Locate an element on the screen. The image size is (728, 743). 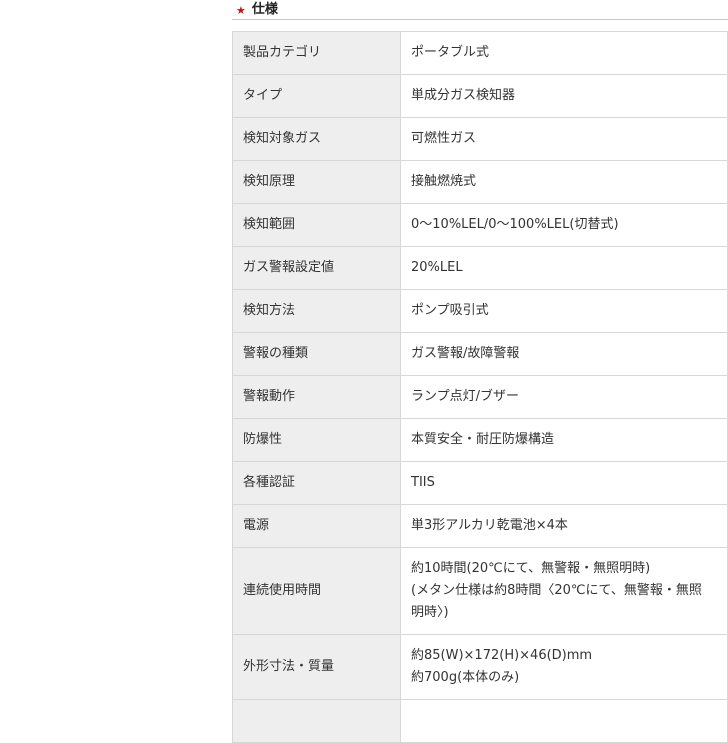
spec-value-line: ポンプ吸引式 is located at coordinates (450, 310).